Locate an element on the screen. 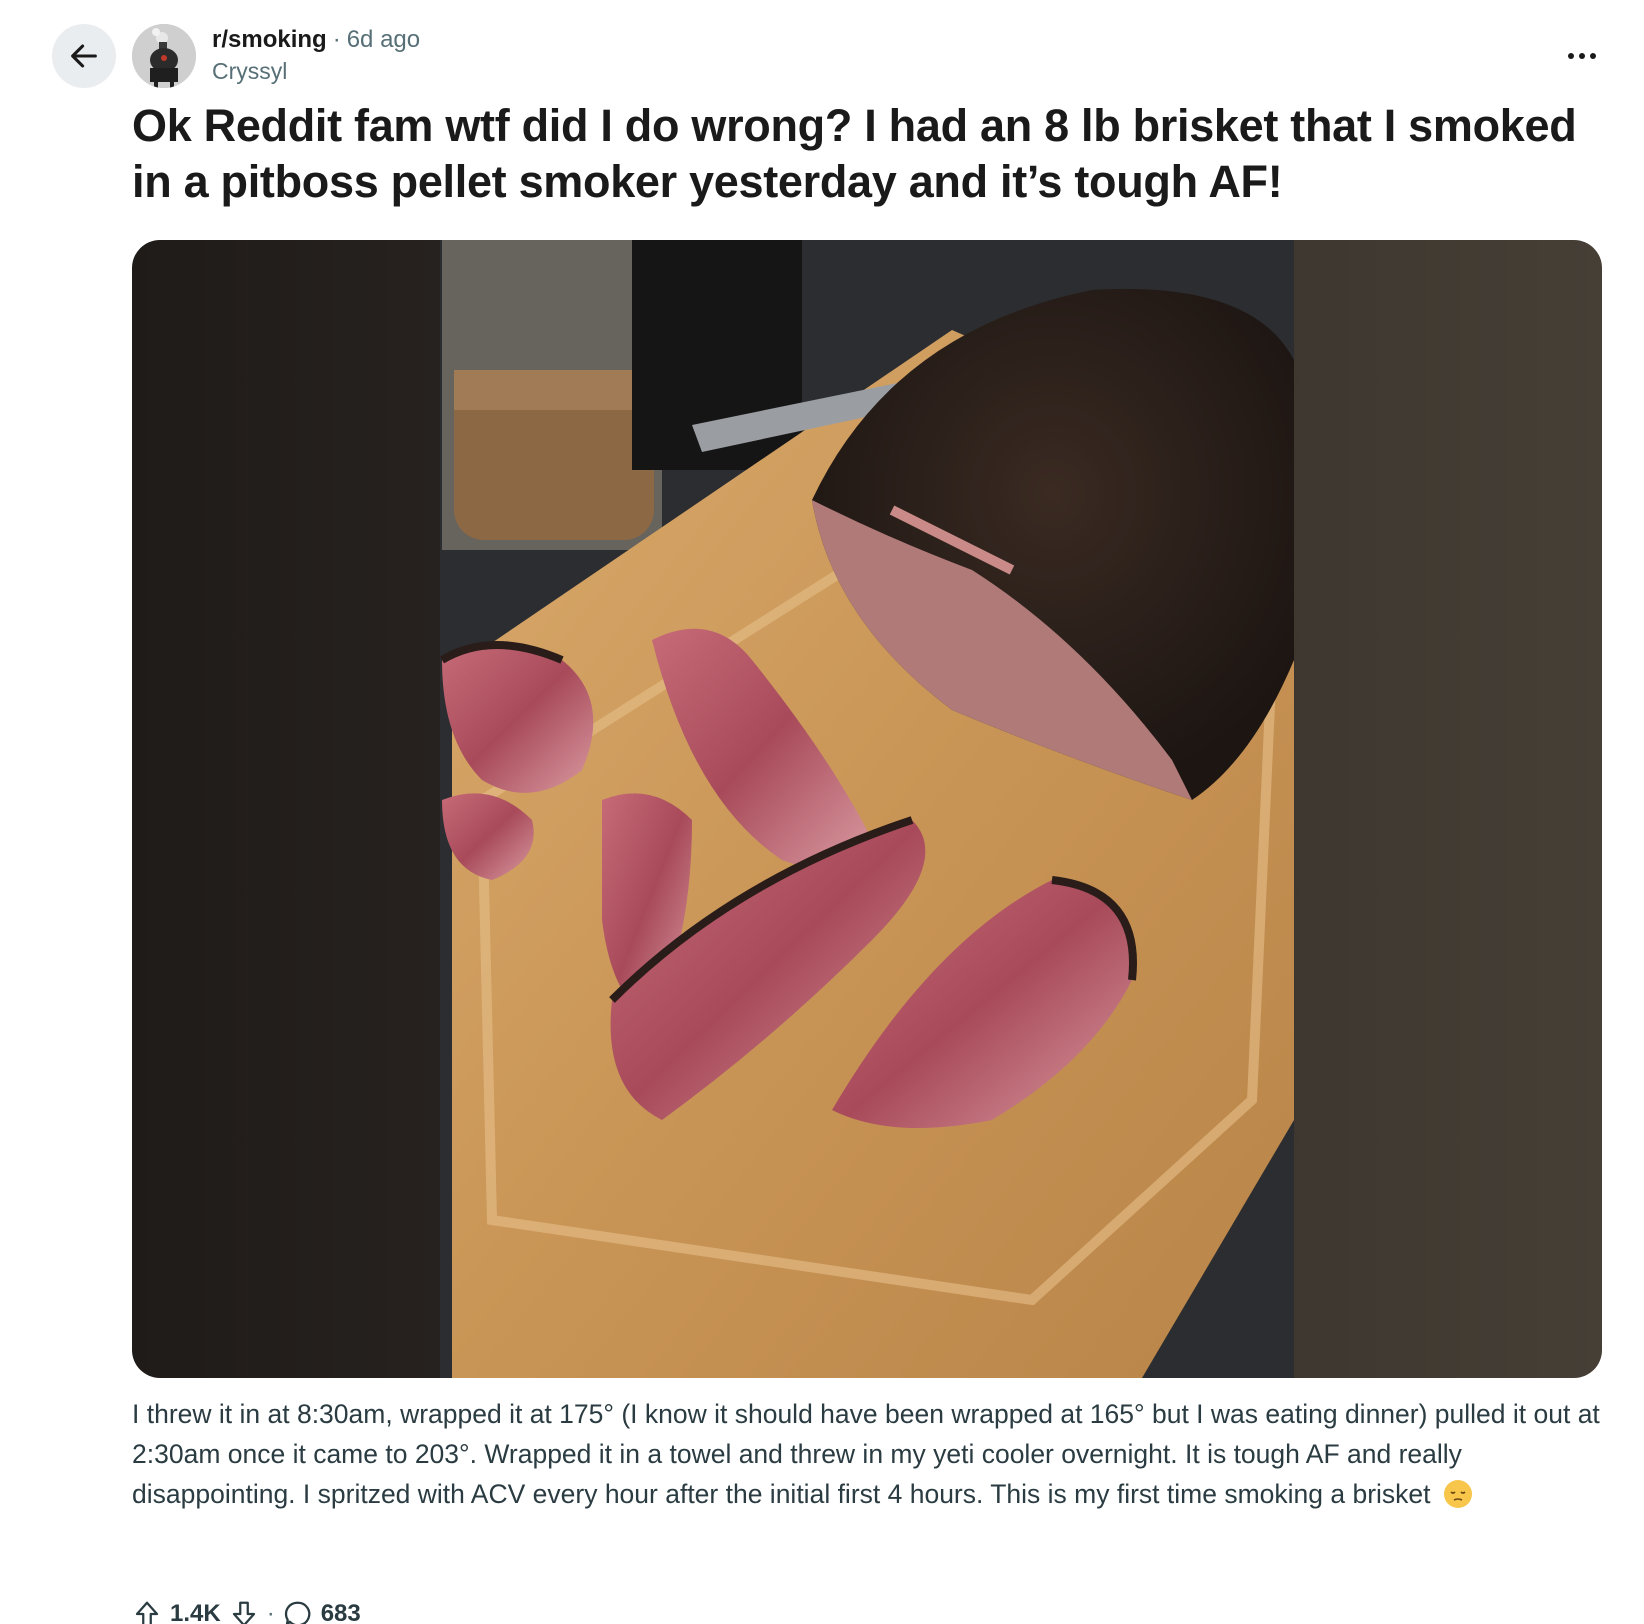 Image resolution: width=1644 pixels, height=1624 pixels. pensive-face-icon is located at coordinates (1457, 1494).